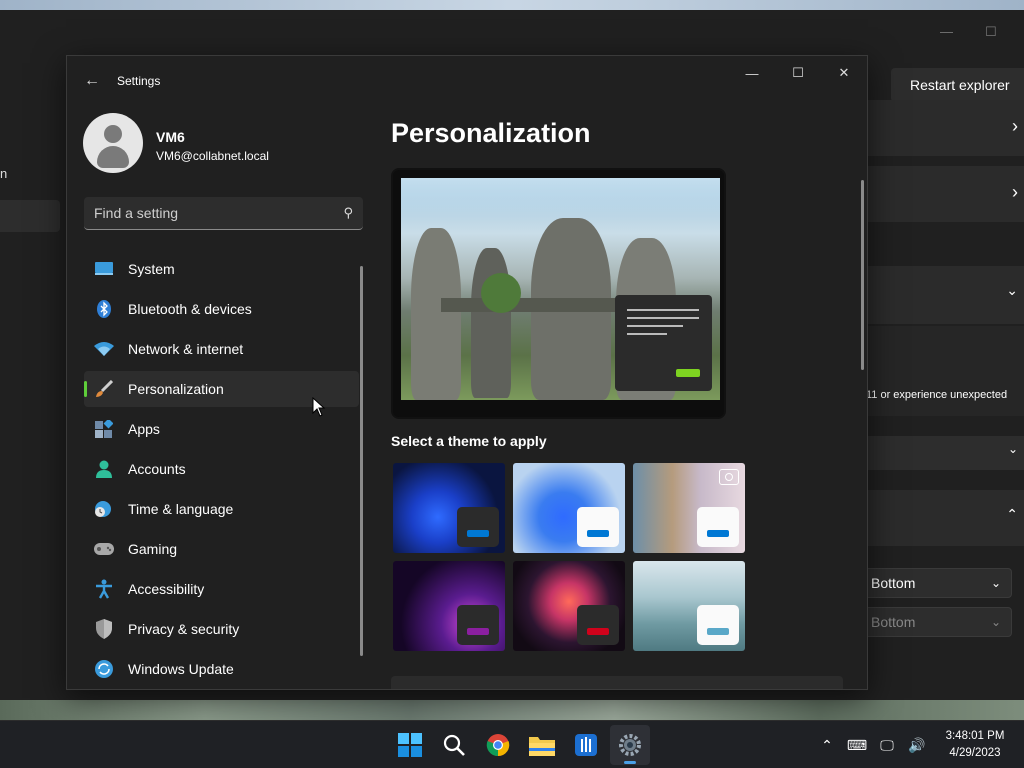 This screenshot has width=1024, height=768. I want to click on sidebar-item-label: Bluetooth & devices, so click(190, 309).